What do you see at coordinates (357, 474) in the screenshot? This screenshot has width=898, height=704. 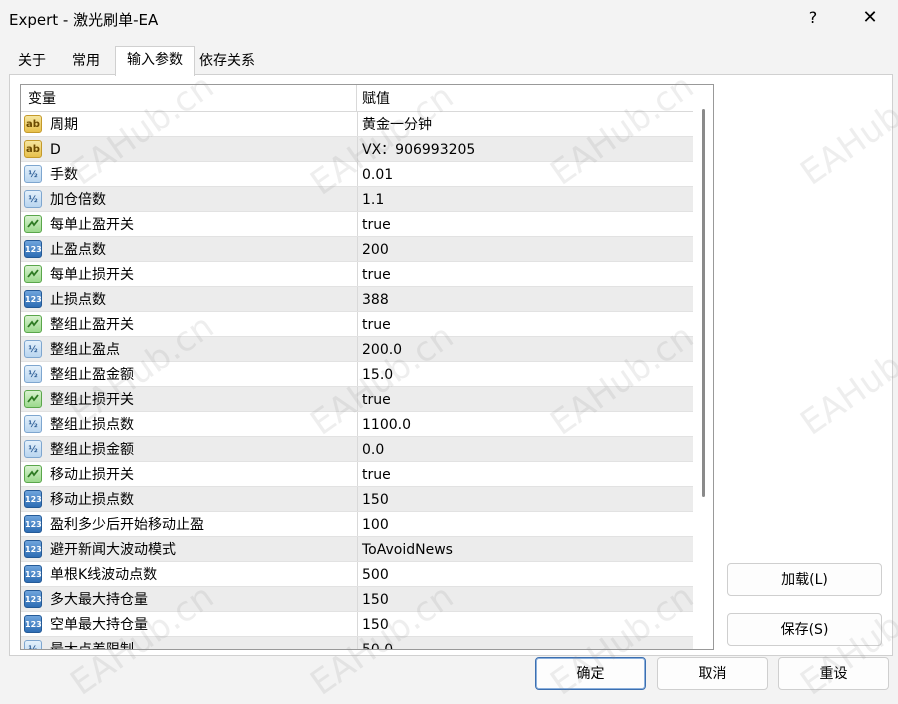 I see `table-row: 移动止损开关 true` at bounding box center [357, 474].